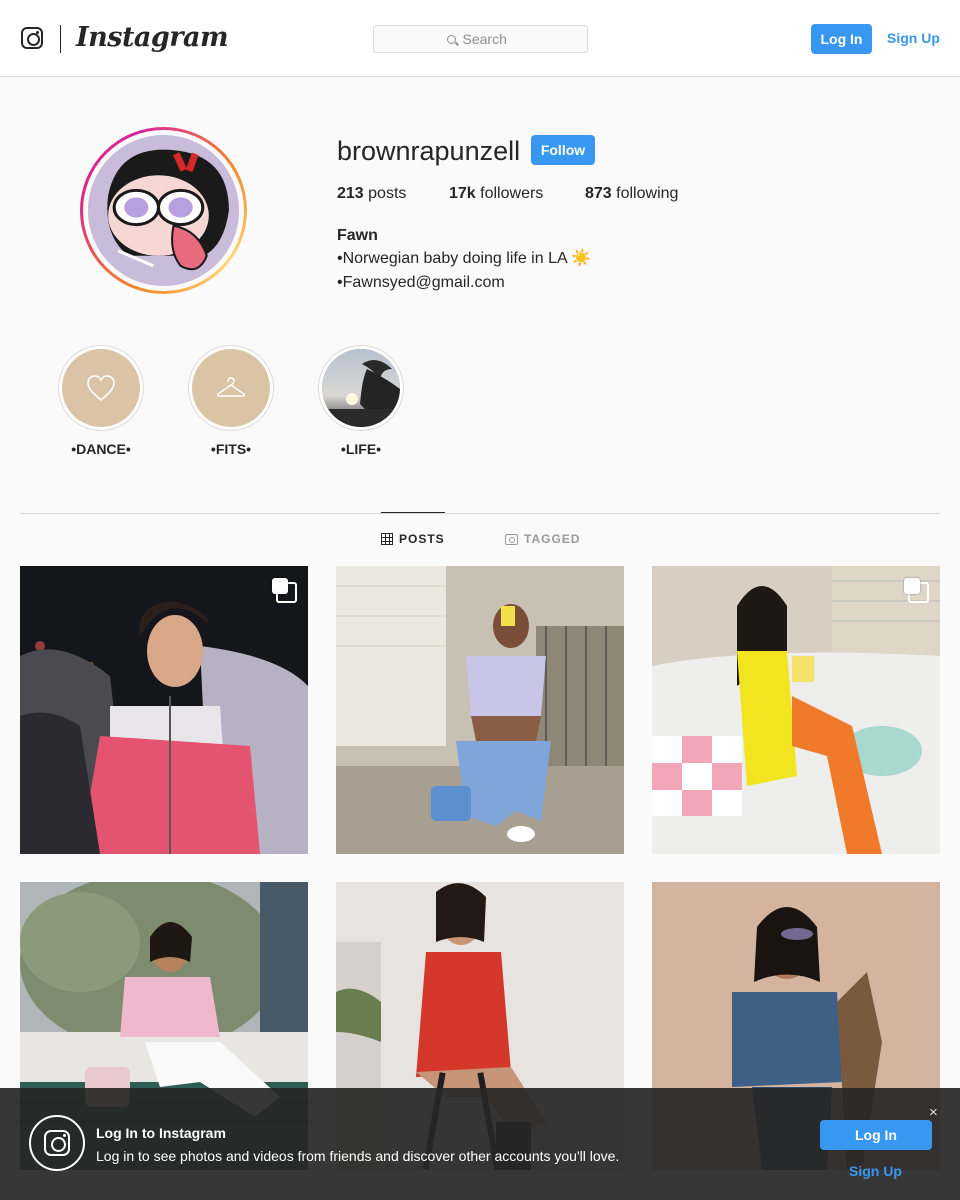 Image resolution: width=960 pixels, height=1200 pixels. Describe the element at coordinates (350, 193) in the screenshot. I see `posts-count: 213` at that location.